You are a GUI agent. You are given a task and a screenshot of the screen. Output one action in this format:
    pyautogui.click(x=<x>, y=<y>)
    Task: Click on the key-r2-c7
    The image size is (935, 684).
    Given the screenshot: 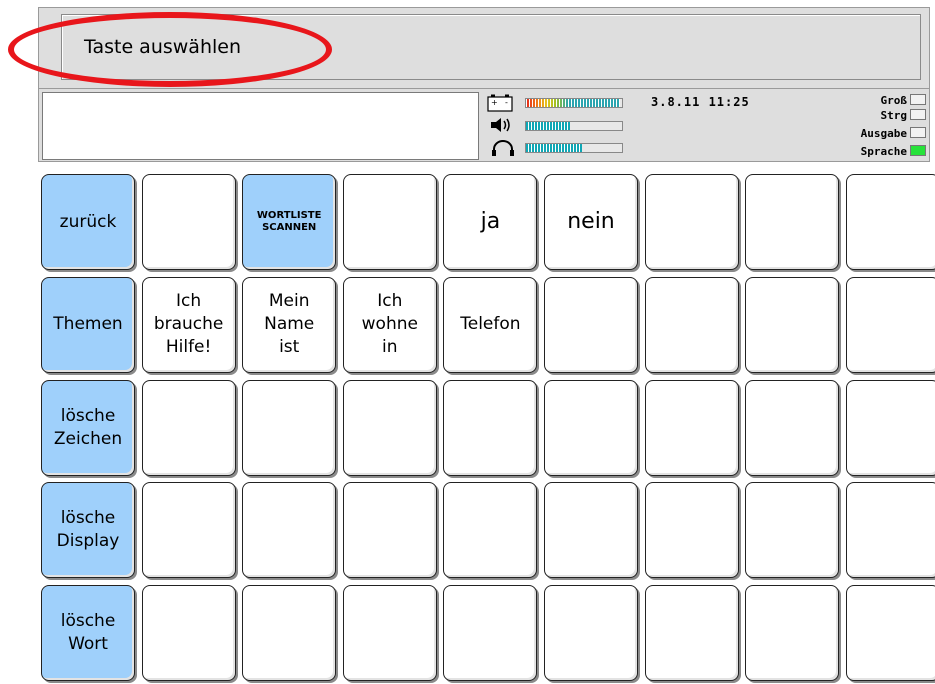 What is the action you would take?
    pyautogui.click(x=691, y=324)
    